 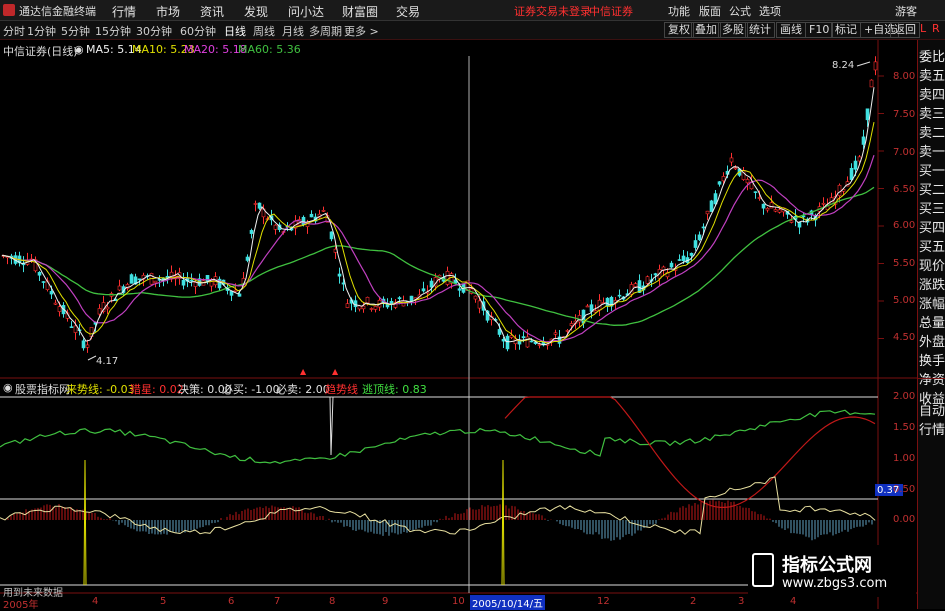 I want to click on tab-intraday: 分时, so click(x=14, y=31).